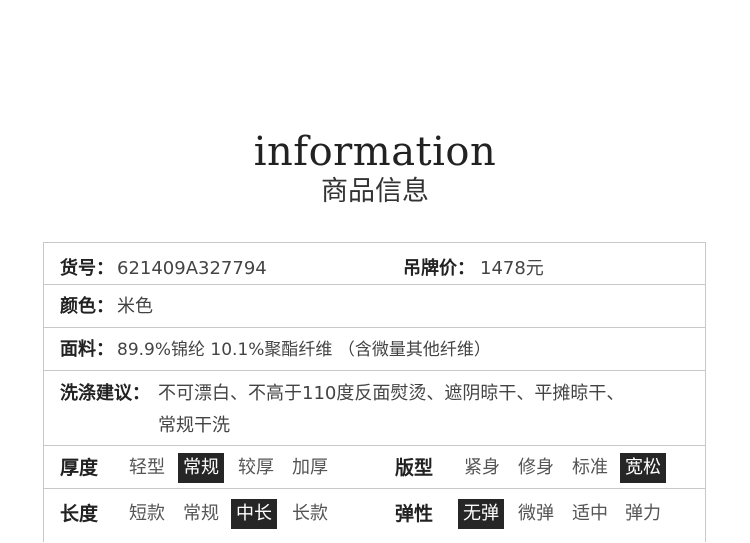 The image size is (750, 543). What do you see at coordinates (374, 467) in the screenshot?
I see `thickness-fit-row: 厚度 轻型 常规 较厚 加厚 版型 紧身 修身 标准 宽松` at bounding box center [374, 467].